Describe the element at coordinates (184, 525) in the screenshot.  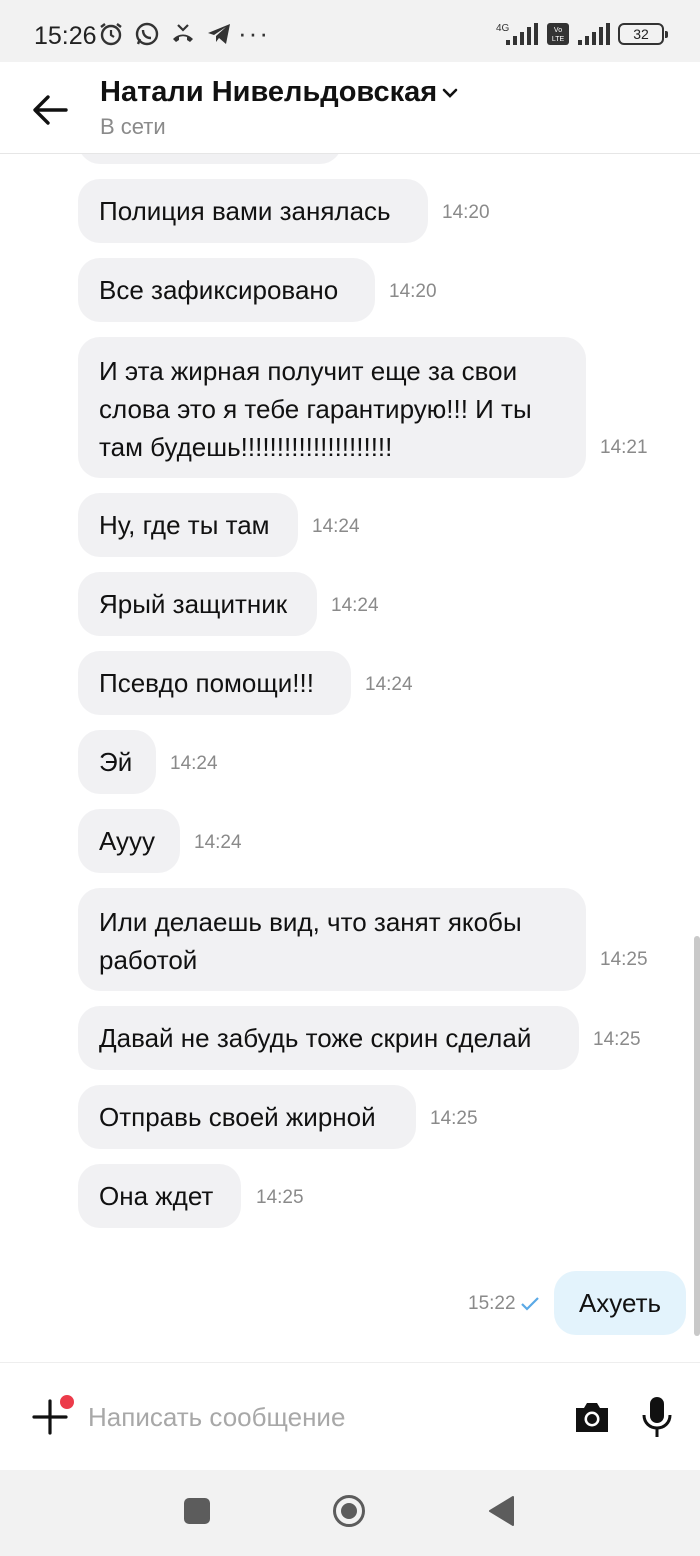
I see `message-text: Ну, где ты там` at that location.